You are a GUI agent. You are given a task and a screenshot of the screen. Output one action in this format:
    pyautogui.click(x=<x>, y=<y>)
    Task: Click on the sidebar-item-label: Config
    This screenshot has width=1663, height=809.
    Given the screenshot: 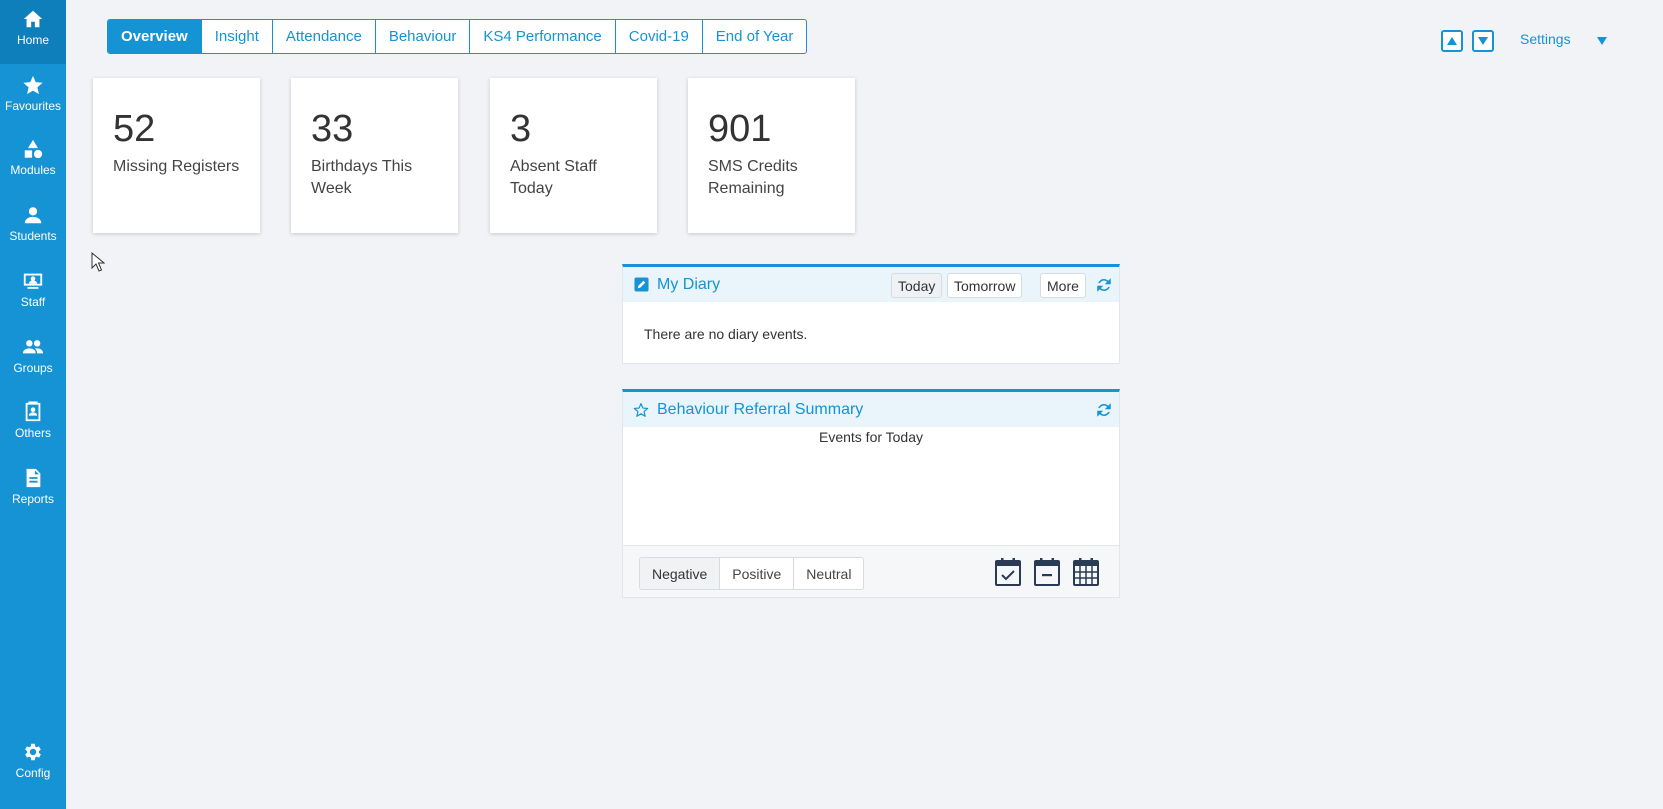 What is the action you would take?
    pyautogui.click(x=33, y=773)
    